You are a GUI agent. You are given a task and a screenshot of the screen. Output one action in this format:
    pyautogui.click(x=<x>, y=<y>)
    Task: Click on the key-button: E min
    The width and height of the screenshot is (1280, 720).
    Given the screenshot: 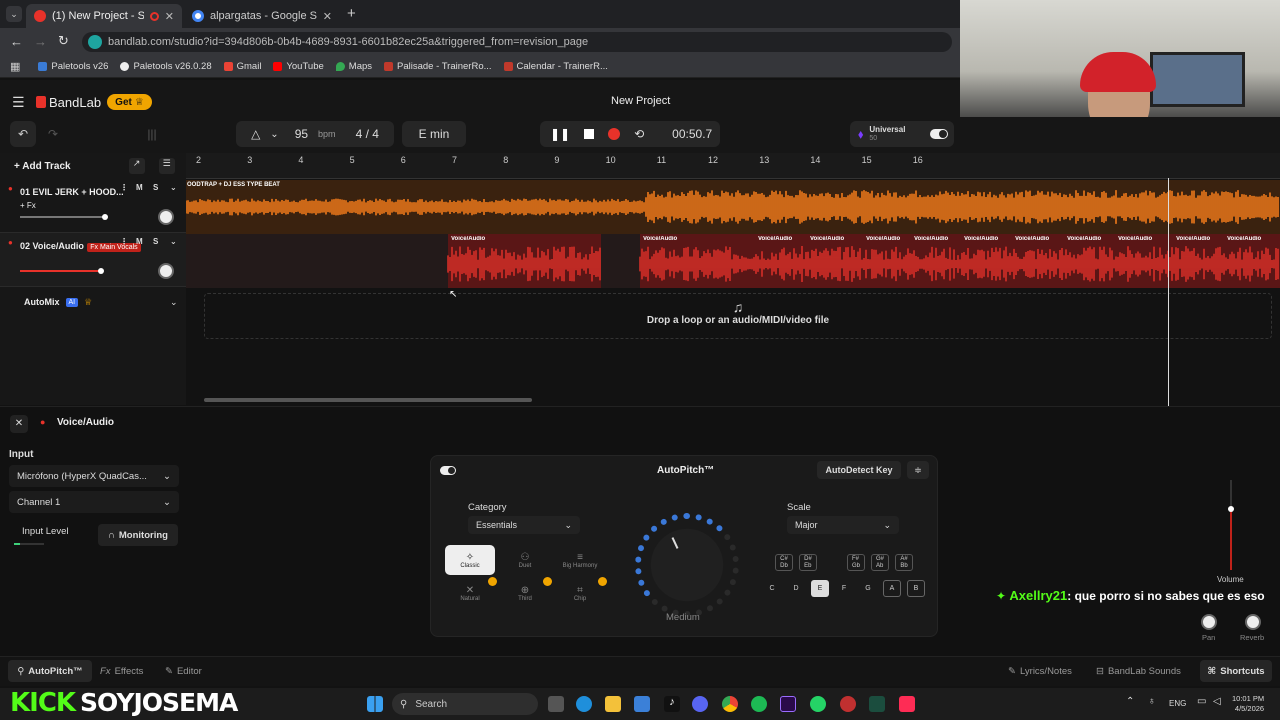 What is the action you would take?
    pyautogui.click(x=434, y=134)
    